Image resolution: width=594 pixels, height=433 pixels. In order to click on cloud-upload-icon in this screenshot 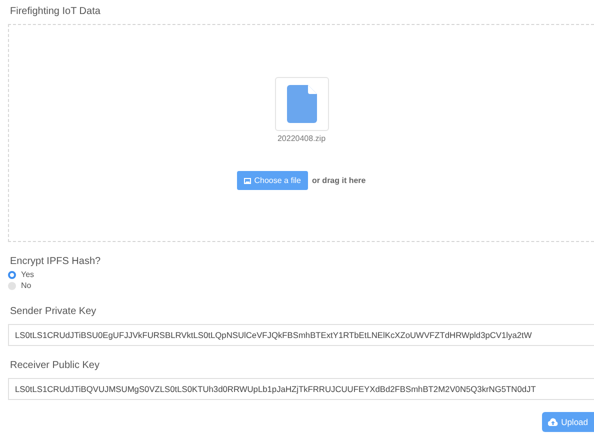, I will do `click(553, 422)`.